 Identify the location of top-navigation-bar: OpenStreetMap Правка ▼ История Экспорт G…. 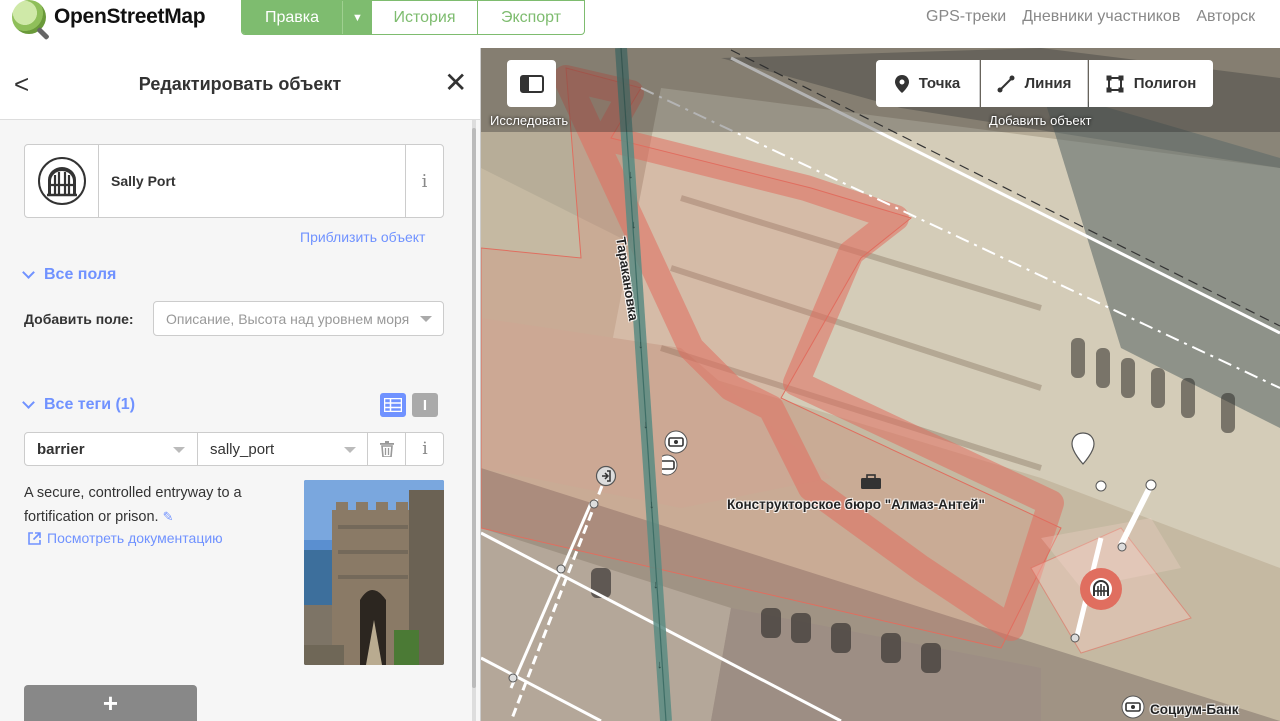
(640, 24).